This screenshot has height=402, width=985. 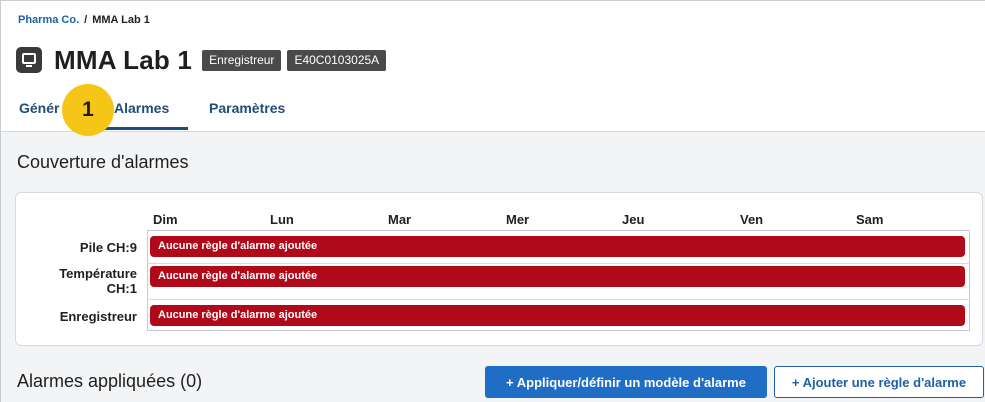 I want to click on row-label-temperature-line1: Température, so click(x=98, y=273).